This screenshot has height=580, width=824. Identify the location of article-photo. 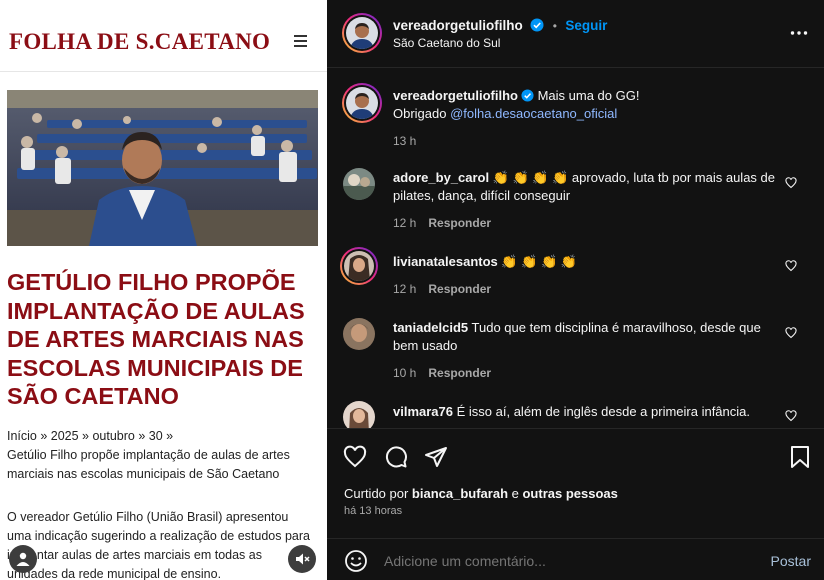
(162, 168).